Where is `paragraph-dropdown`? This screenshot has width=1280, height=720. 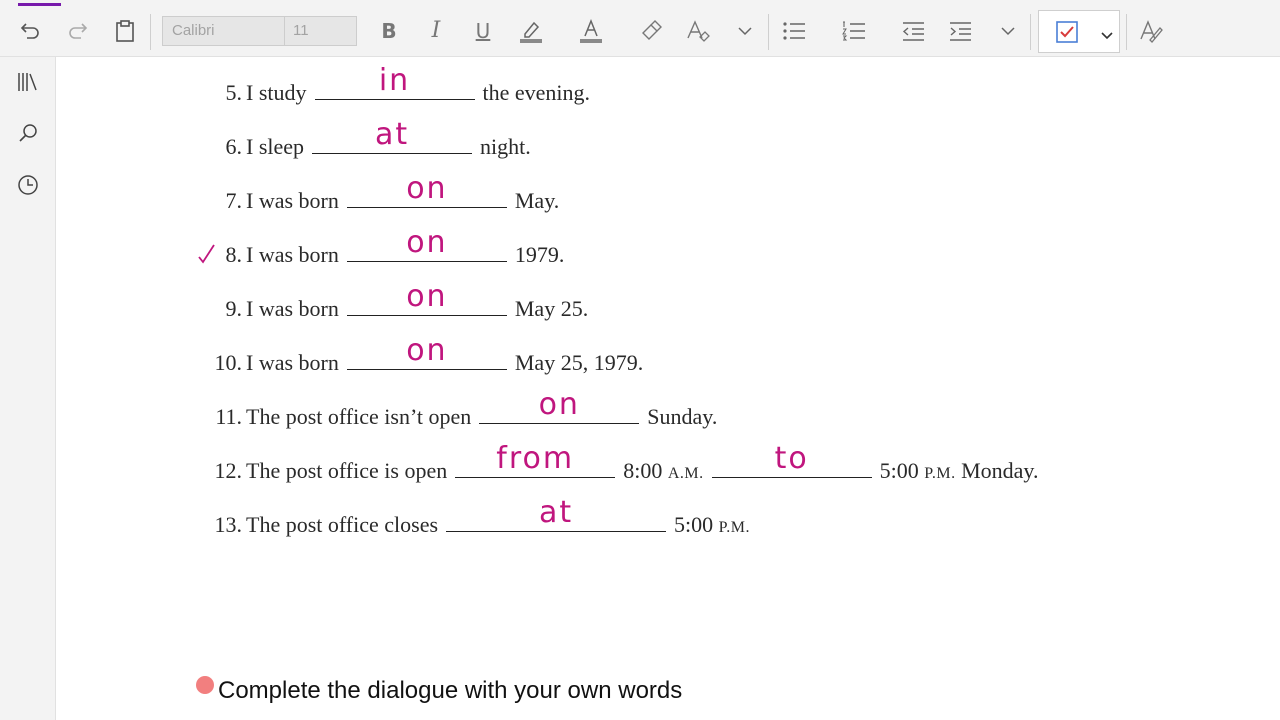 paragraph-dropdown is located at coordinates (1008, 31).